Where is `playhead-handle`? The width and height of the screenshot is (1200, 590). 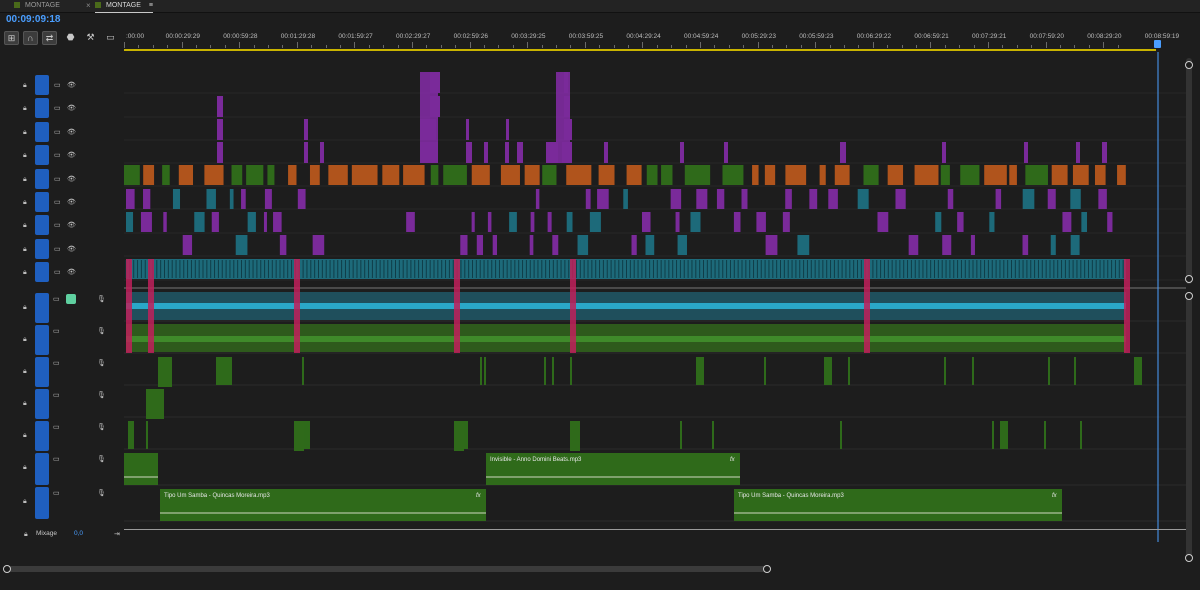
playhead-handle is located at coordinates (1157, 44).